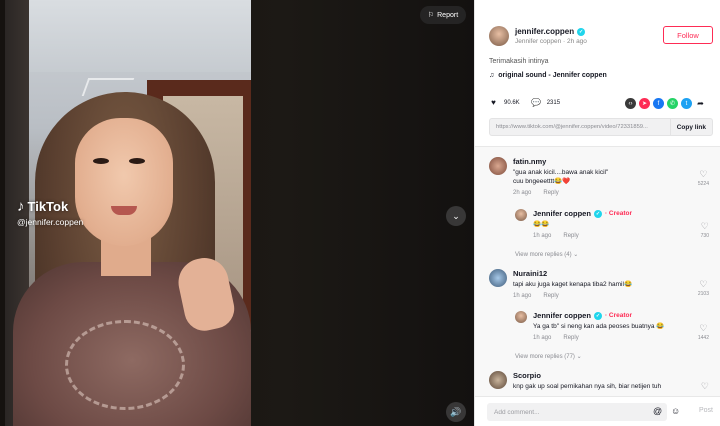 This screenshot has width=720, height=426. What do you see at coordinates (675, 411) in the screenshot?
I see `emoji-icon: ☺` at bounding box center [675, 411].